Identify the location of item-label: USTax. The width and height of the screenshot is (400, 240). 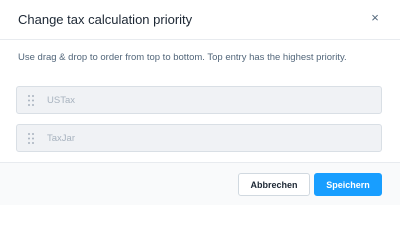
(61, 100).